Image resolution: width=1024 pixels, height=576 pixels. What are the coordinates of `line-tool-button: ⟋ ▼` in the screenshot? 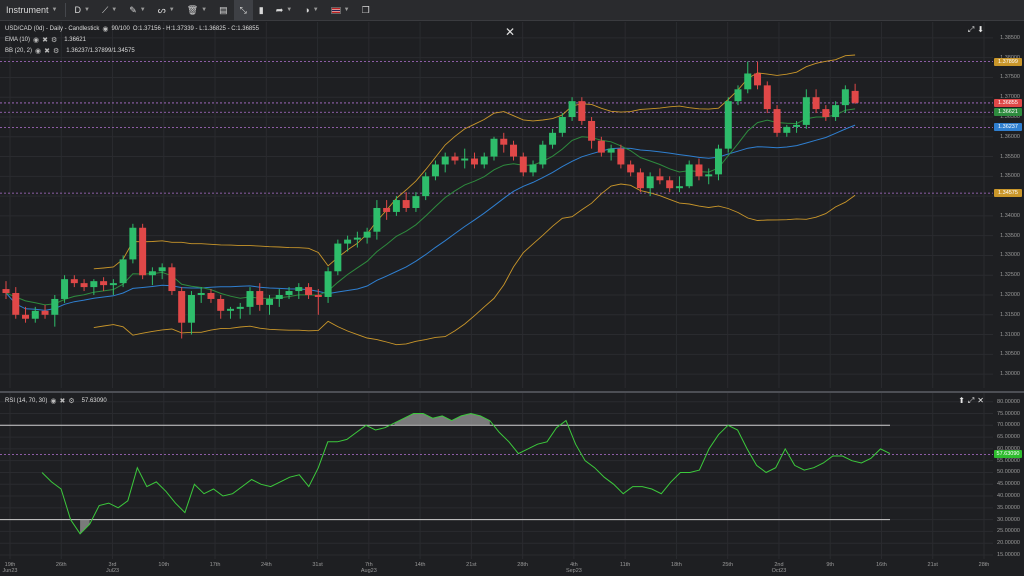 It's located at (109, 10).